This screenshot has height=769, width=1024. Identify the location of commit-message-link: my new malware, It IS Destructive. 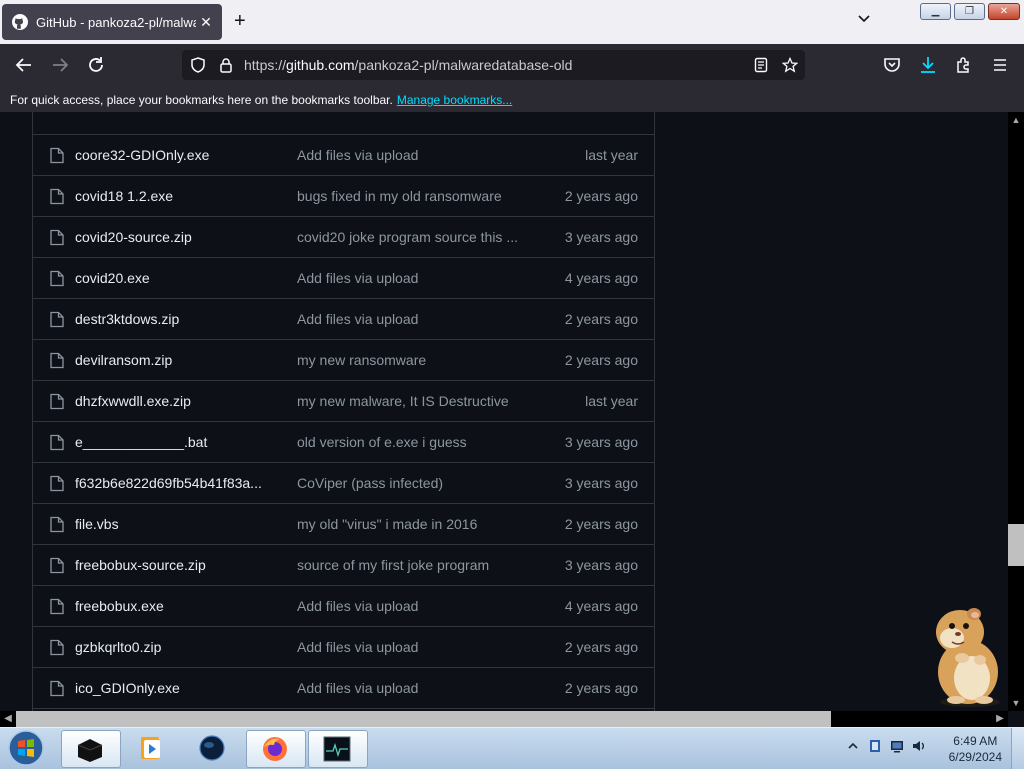
(412, 401).